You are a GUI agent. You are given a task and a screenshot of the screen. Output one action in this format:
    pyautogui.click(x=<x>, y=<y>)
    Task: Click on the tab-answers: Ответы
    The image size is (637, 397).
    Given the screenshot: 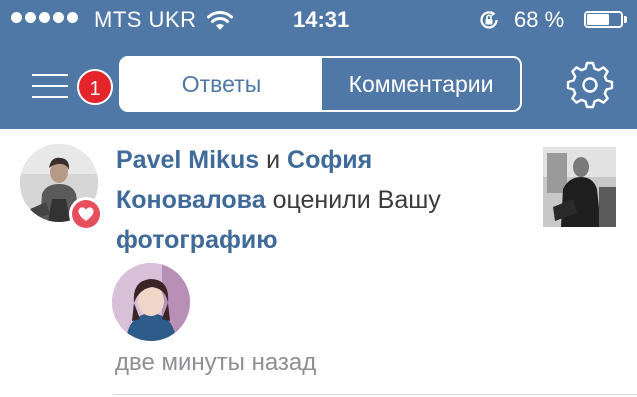 What is the action you would take?
    pyautogui.click(x=221, y=84)
    